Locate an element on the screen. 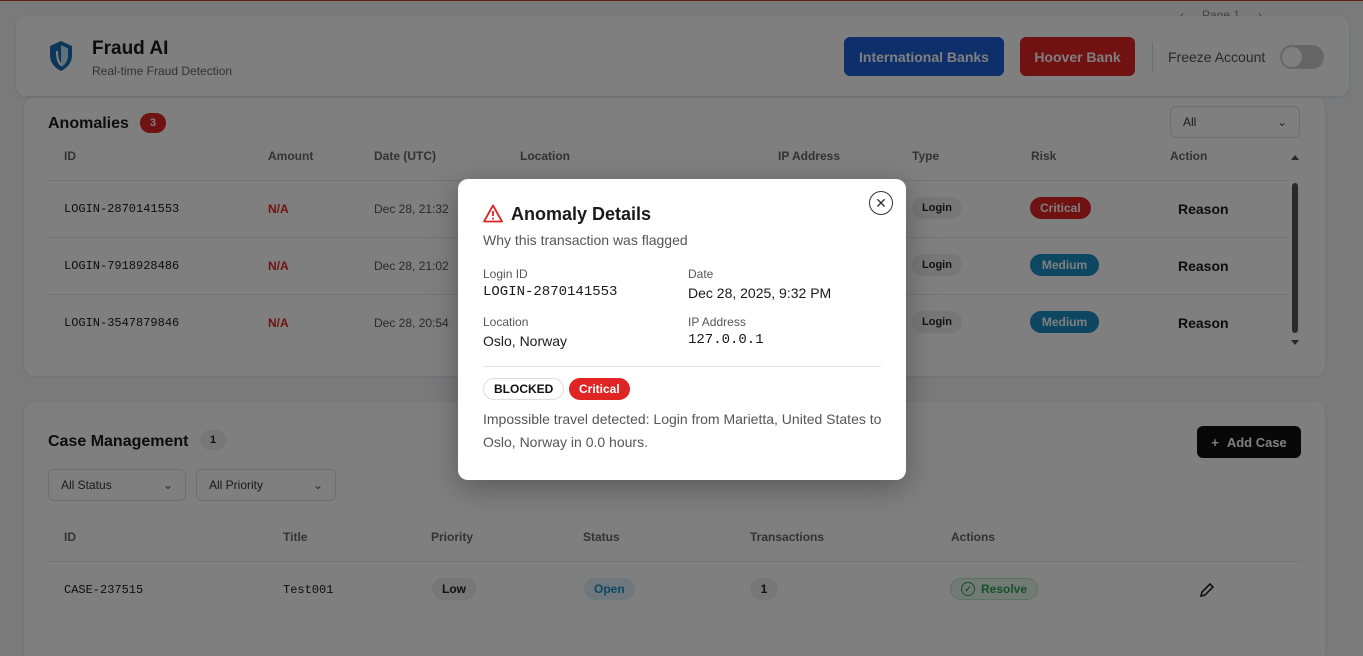 Image resolution: width=1363 pixels, height=656 pixels. modal-subtitle: Why this transaction was flagged is located at coordinates (585, 240).